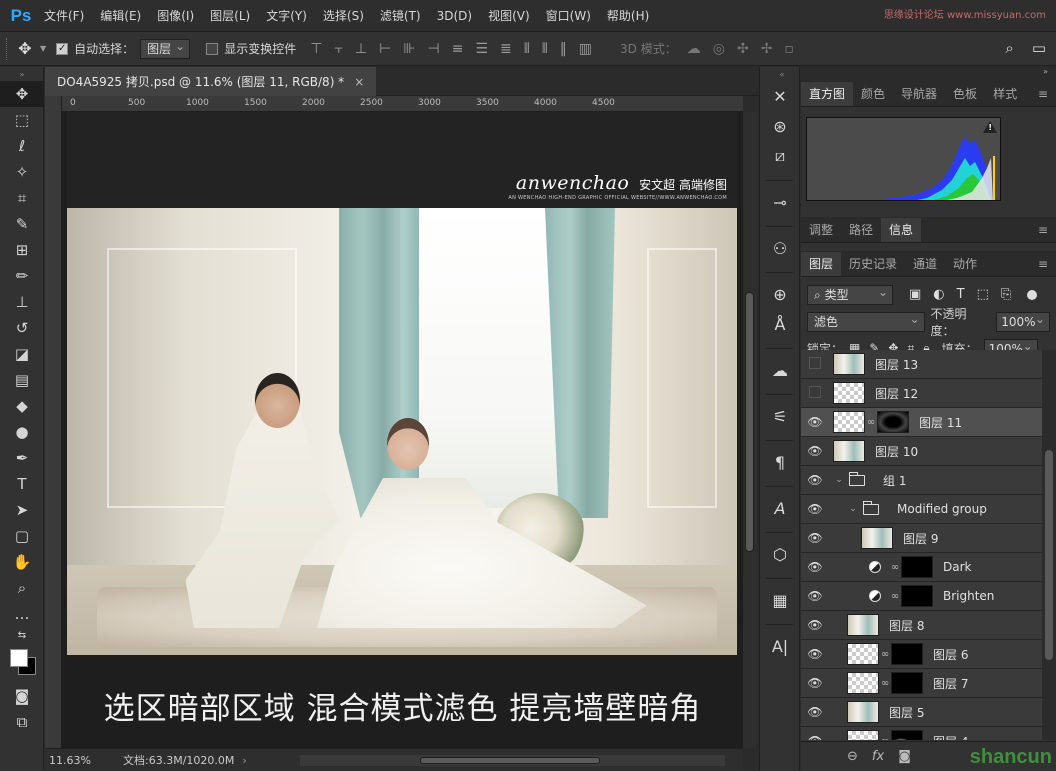 The width and height of the screenshot is (1056, 771). Describe the element at coordinates (821, 230) in the screenshot. I see `panel-tab: 调整` at that location.